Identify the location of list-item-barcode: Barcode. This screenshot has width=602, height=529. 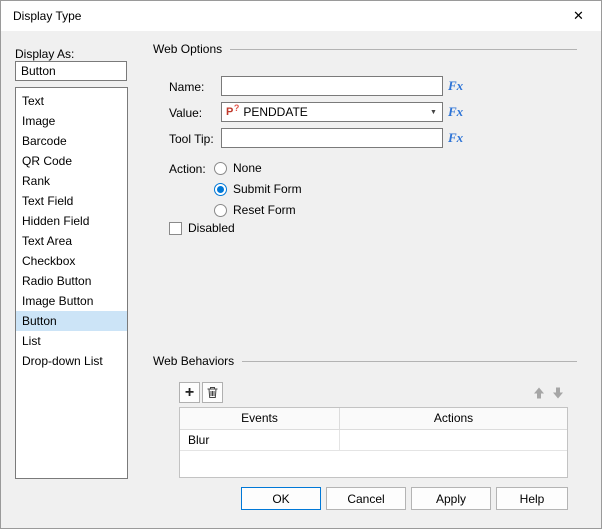
(71, 141).